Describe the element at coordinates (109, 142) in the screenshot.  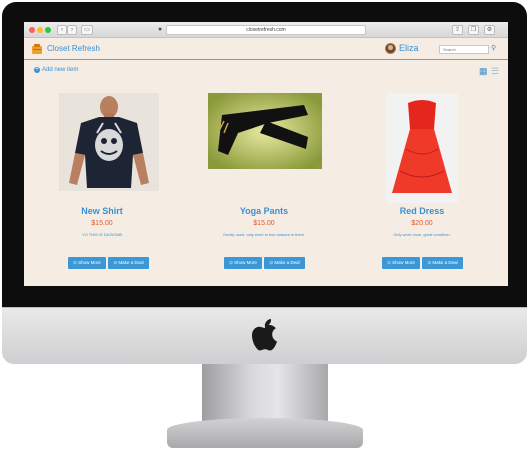
I see `product-image-shirt` at that location.